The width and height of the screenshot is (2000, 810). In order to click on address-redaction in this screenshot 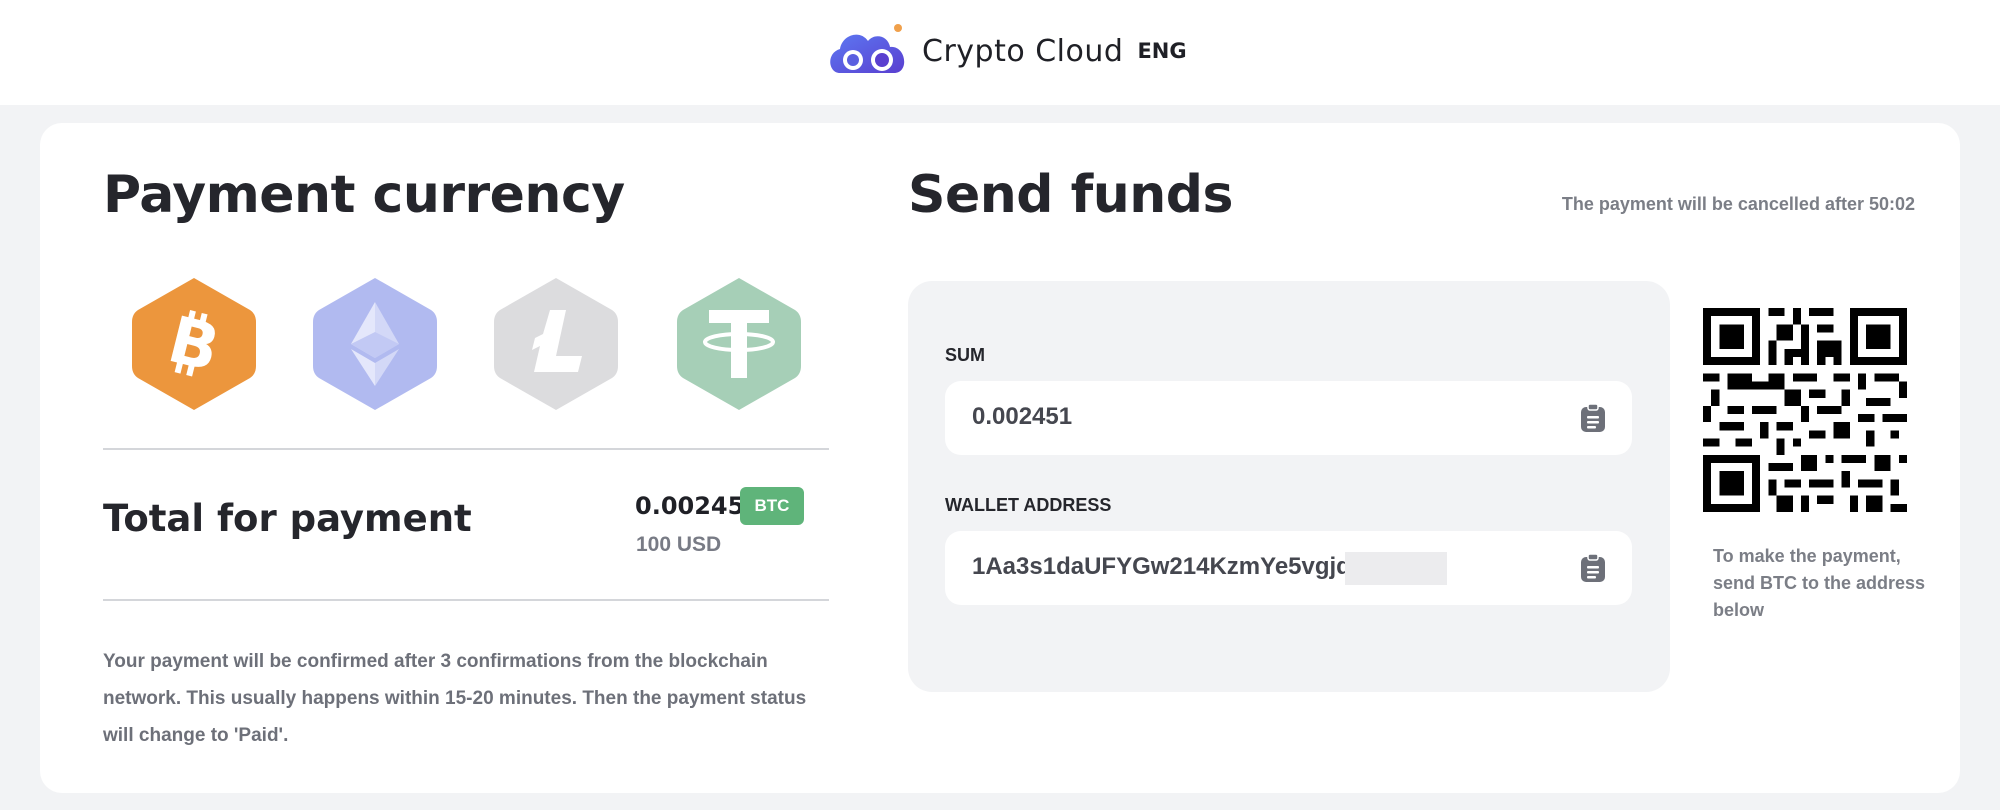, I will do `click(1396, 568)`.